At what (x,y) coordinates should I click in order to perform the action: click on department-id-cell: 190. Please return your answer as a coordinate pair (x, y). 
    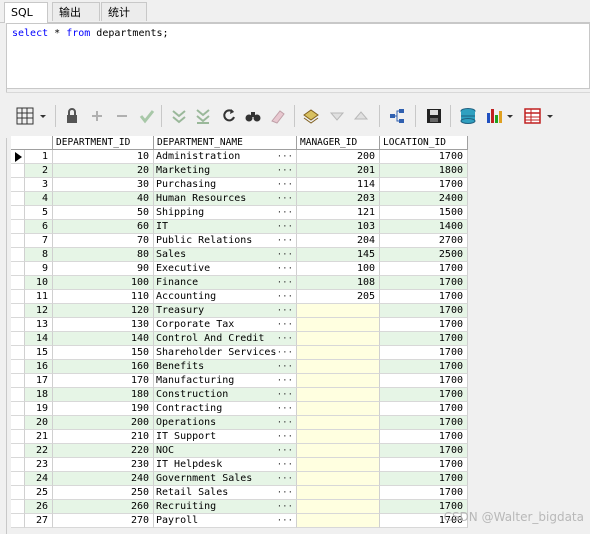
    Looking at the image, I should click on (103, 409).